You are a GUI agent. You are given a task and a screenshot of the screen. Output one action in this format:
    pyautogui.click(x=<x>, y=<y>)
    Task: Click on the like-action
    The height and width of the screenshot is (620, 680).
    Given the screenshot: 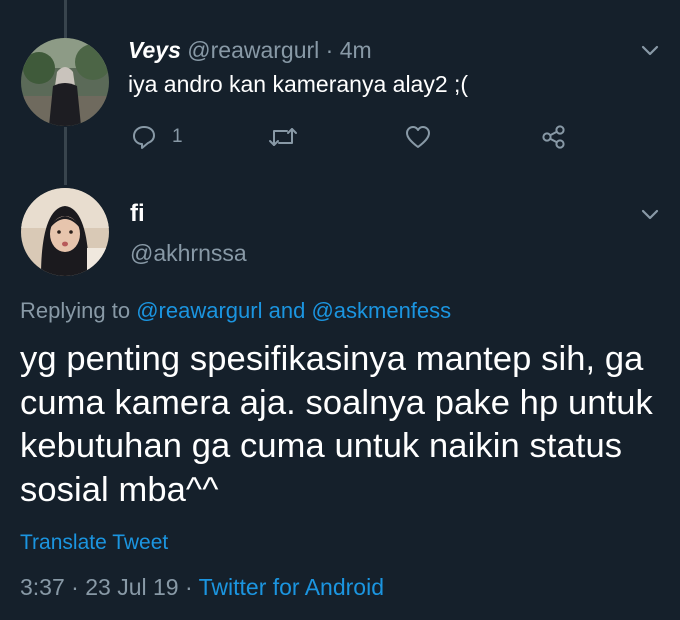 What is the action you would take?
    pyautogui.click(x=418, y=137)
    